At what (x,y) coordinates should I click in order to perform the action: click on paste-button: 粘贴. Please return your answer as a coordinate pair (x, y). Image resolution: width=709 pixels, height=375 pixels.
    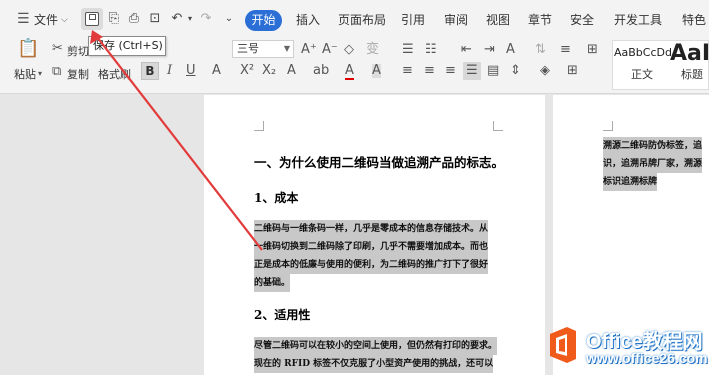
    Looking at the image, I should click on (25, 74).